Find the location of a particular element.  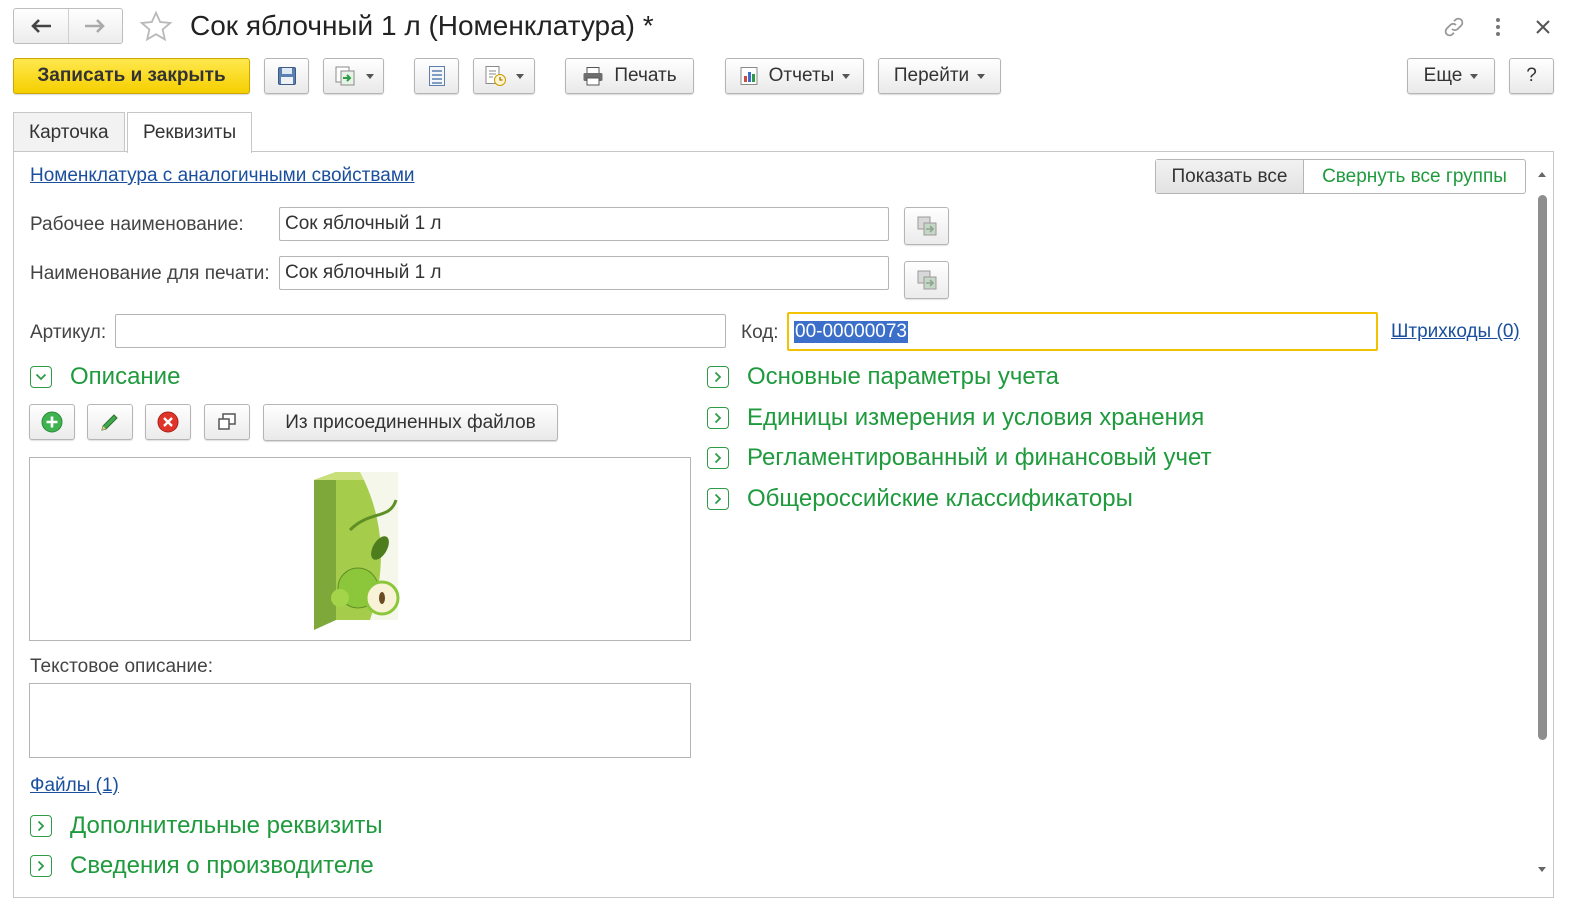

forward-button is located at coordinates (95, 26).